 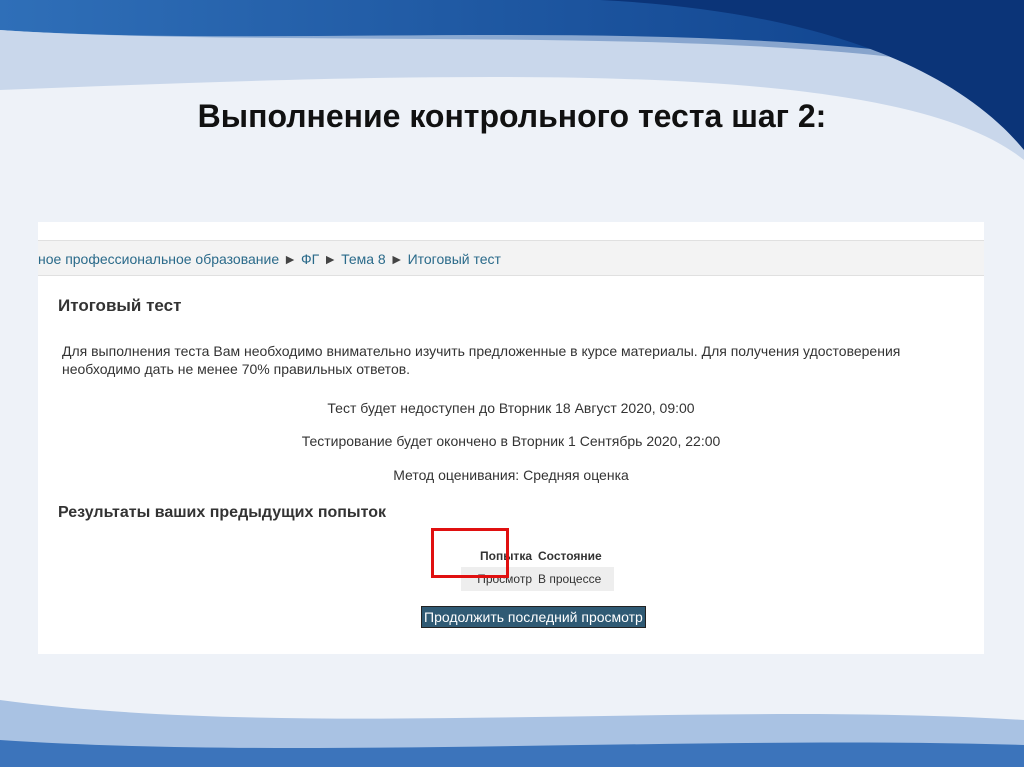 I want to click on highlight-box, so click(x=470, y=553).